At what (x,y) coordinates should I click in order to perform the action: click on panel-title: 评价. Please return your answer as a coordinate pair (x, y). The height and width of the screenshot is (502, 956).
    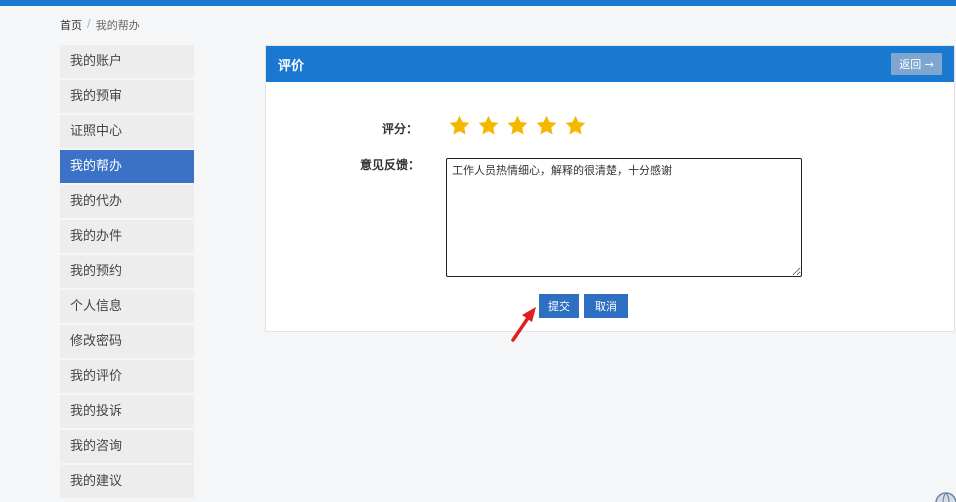
    Looking at the image, I should click on (291, 66).